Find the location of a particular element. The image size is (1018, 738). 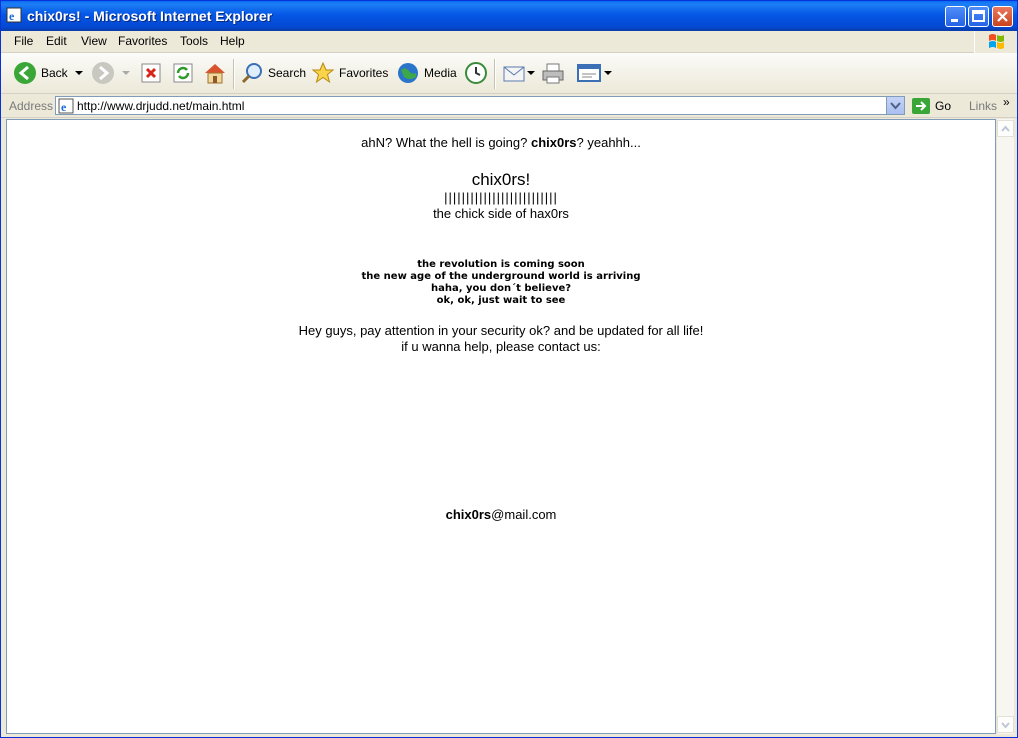

back-arrow-icon is located at coordinates (25, 73).